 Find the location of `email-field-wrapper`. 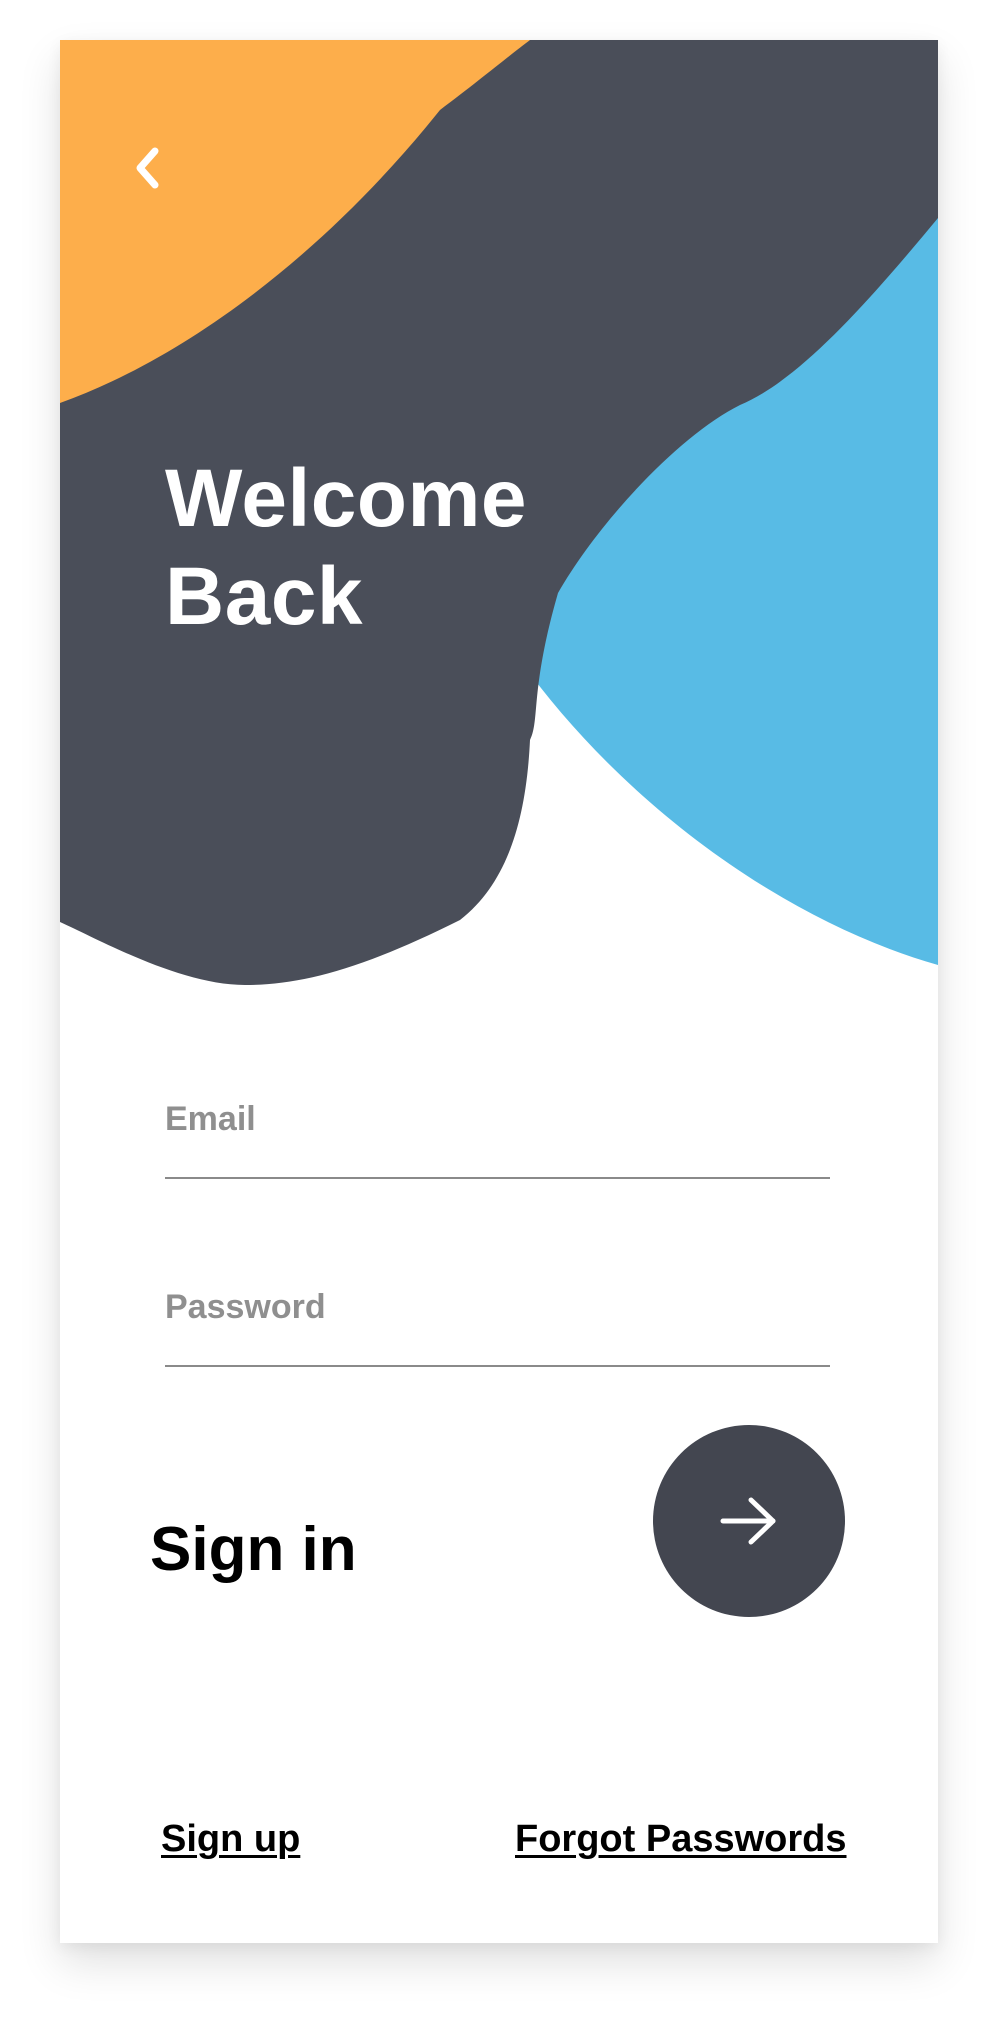

email-field-wrapper is located at coordinates (497, 1139).